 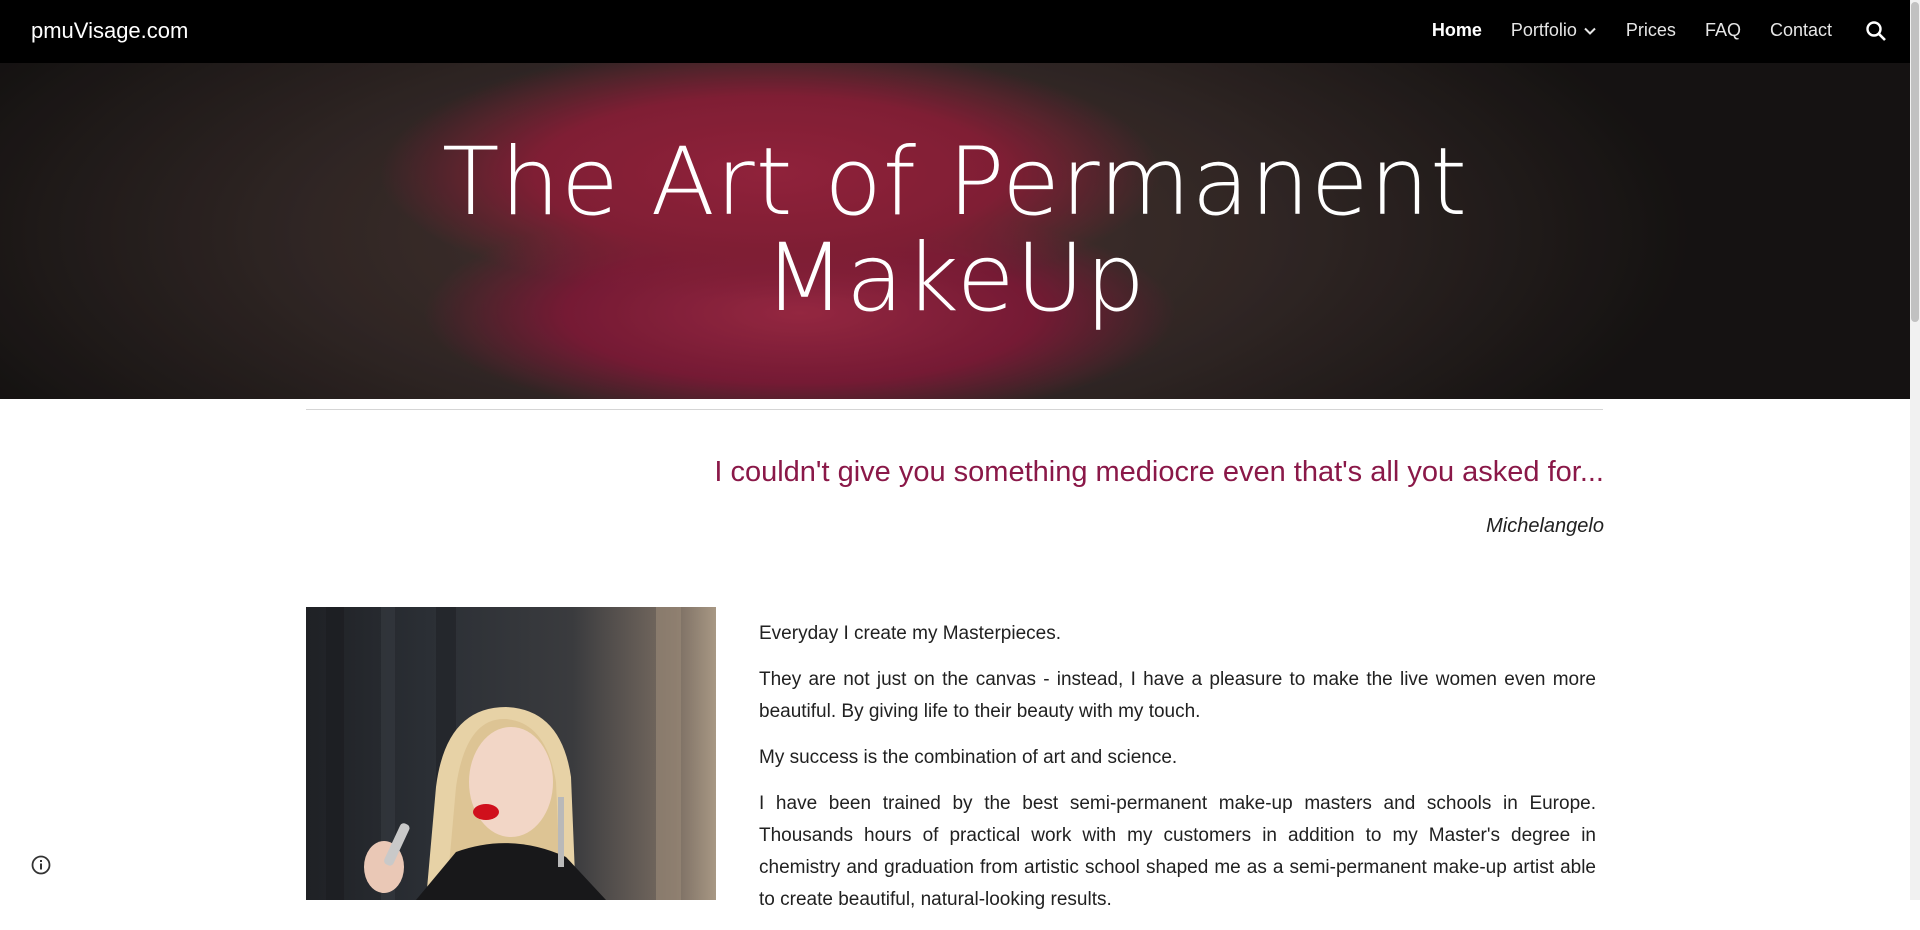 I want to click on info-icon, so click(x=41, y=865).